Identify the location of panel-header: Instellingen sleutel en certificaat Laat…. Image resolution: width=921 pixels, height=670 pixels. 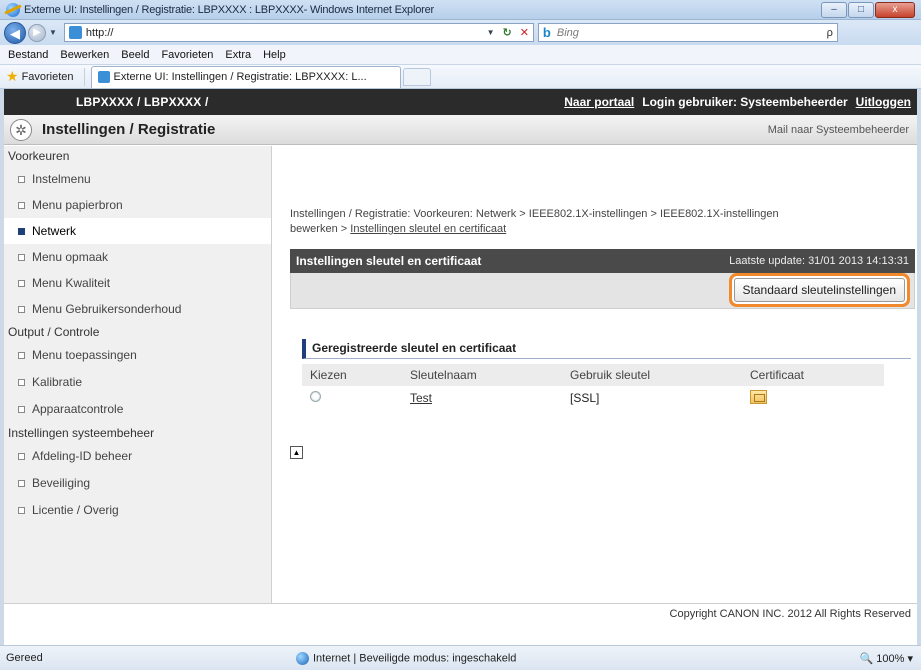
(602, 261).